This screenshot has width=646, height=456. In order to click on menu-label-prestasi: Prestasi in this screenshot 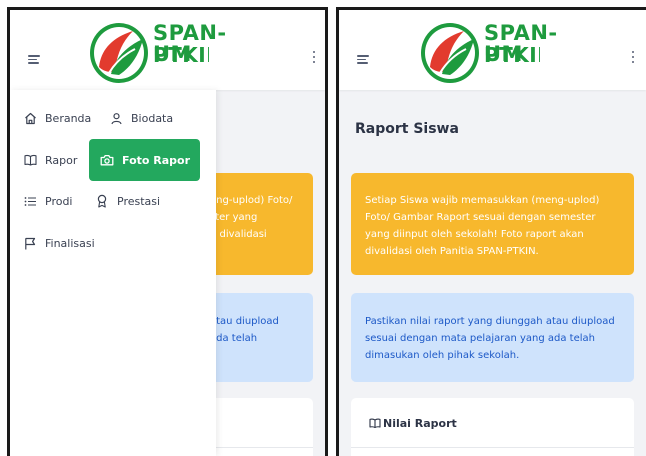, I will do `click(139, 201)`.